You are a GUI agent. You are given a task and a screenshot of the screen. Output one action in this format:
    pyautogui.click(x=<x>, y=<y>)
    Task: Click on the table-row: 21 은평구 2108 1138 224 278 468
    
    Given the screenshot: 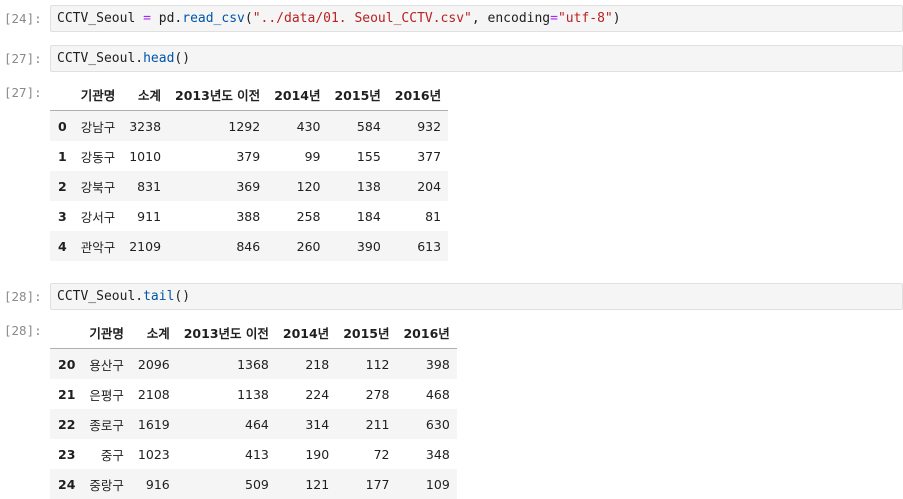 What is the action you would take?
    pyautogui.click(x=253, y=394)
    